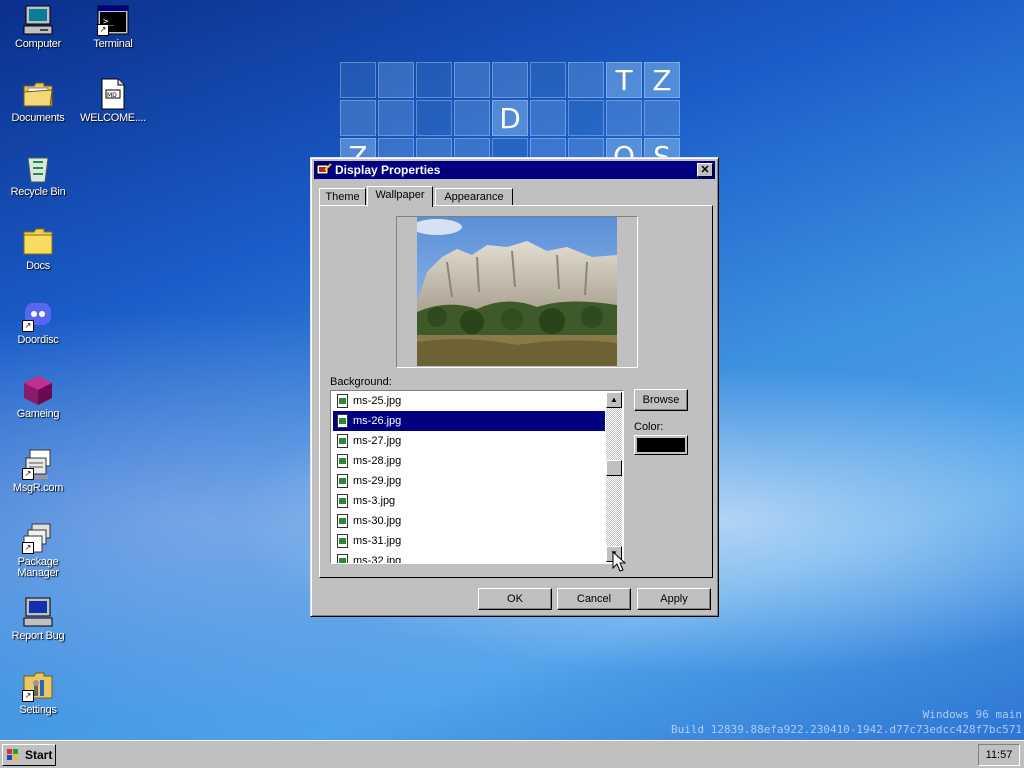 This screenshot has width=1024, height=768. I want to click on color-swatch-fill, so click(661, 445).